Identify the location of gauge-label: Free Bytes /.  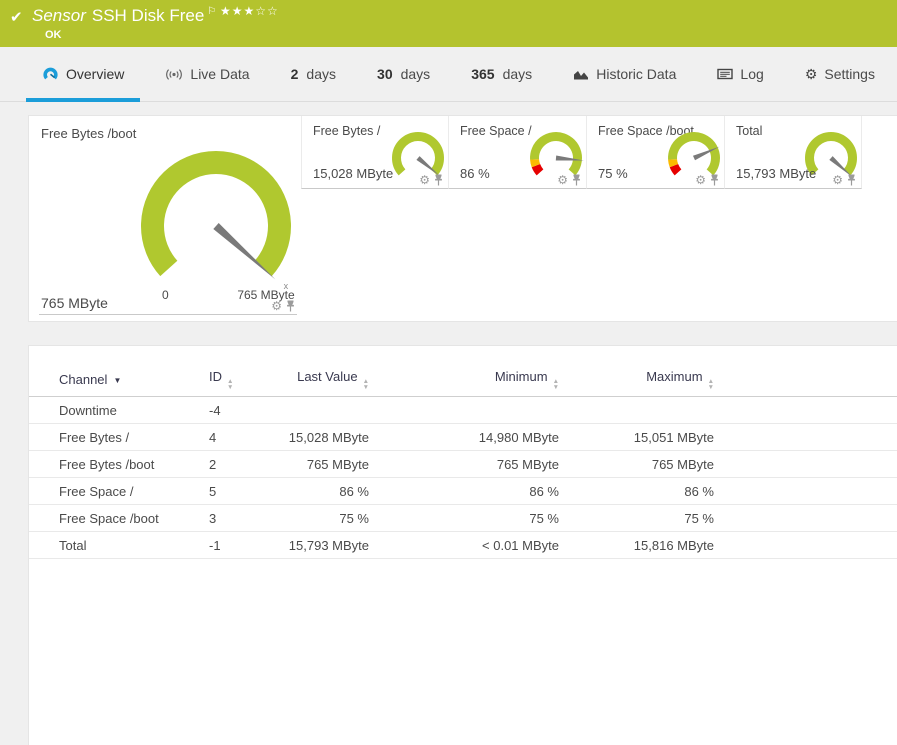
(347, 131).